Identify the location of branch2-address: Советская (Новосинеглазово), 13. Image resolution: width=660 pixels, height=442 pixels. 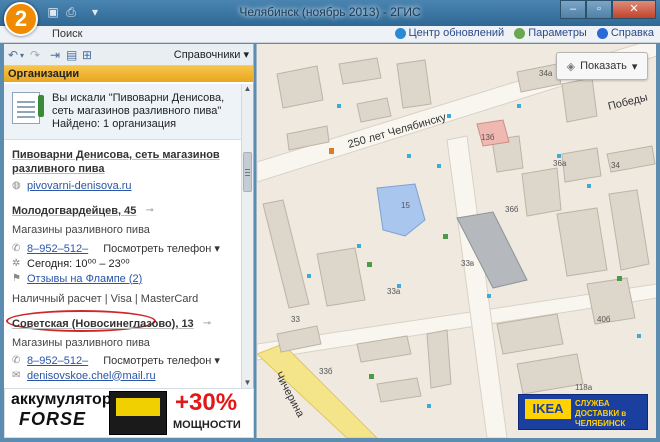
(103, 324).